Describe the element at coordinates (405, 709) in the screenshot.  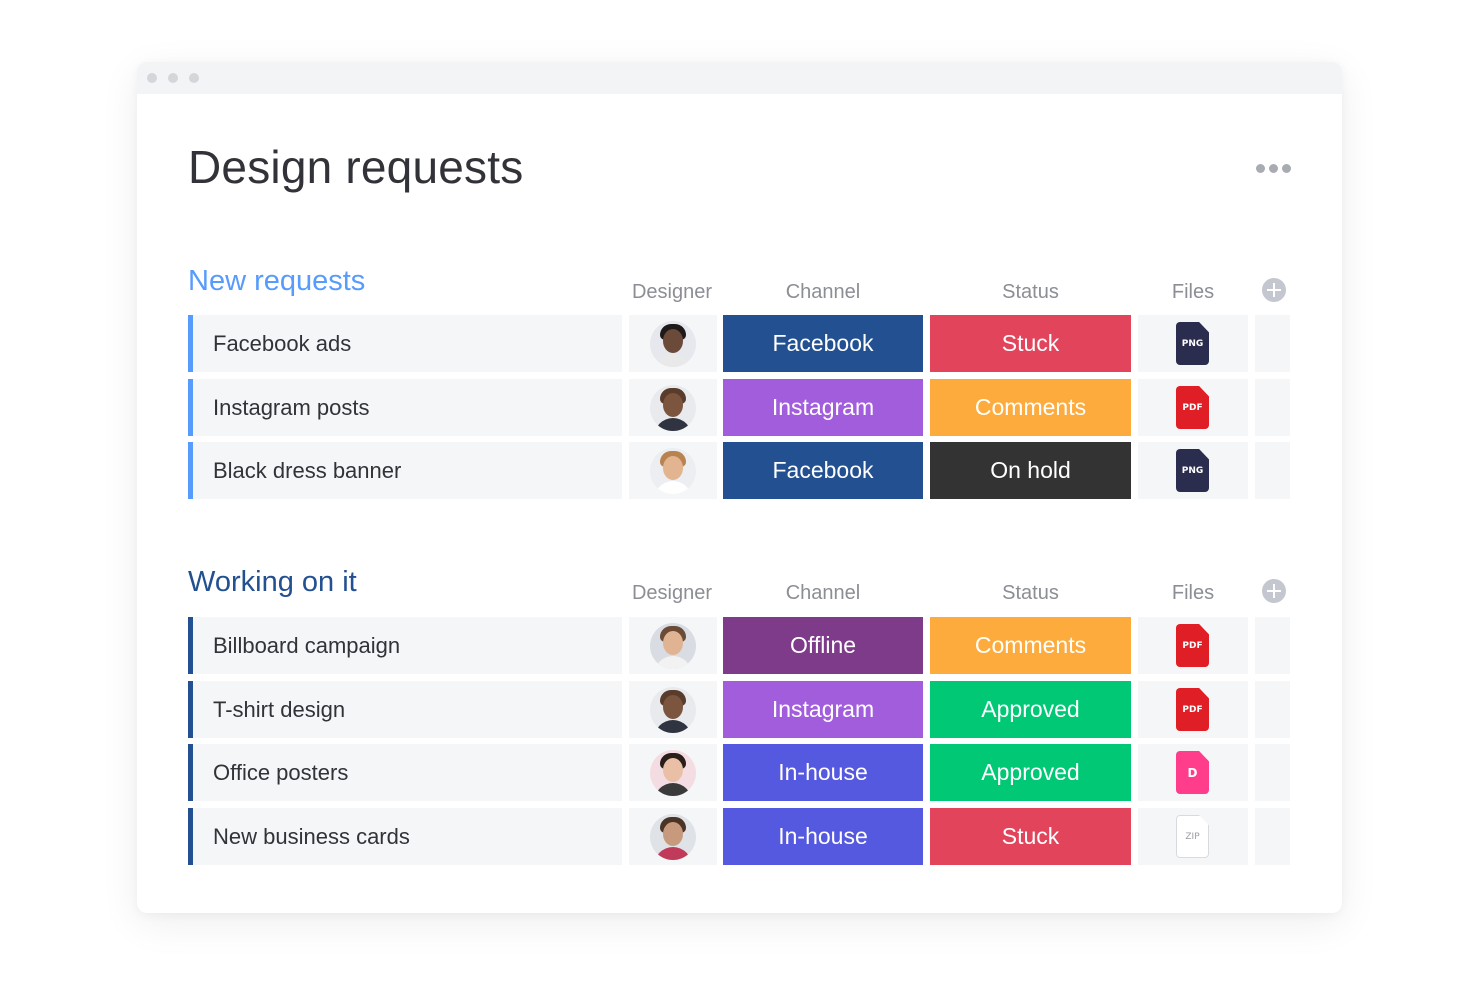
I see `item-name-cell: T-shirt design` at that location.